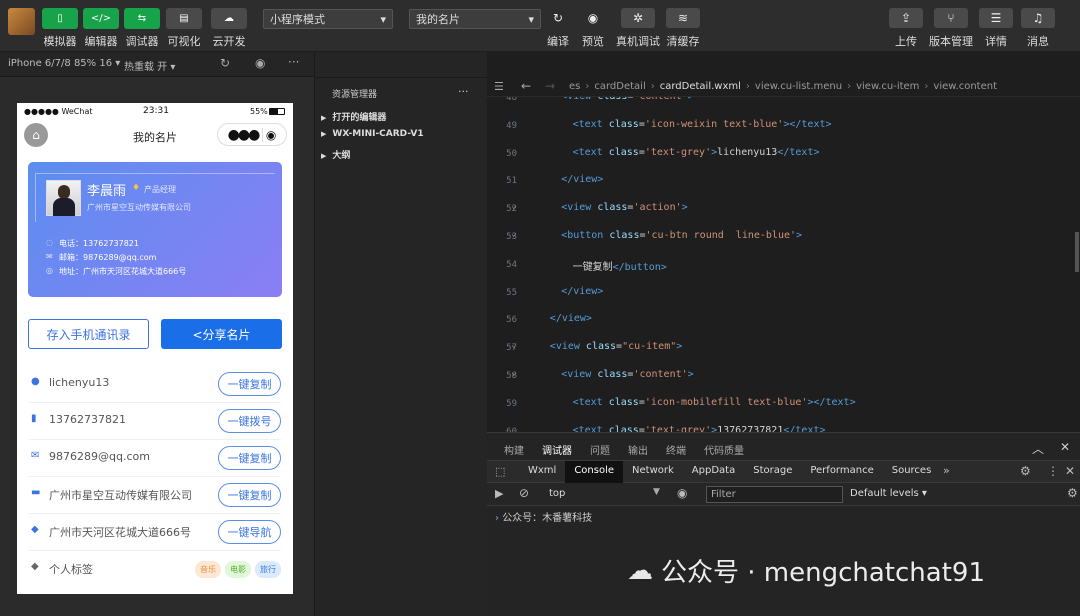 This screenshot has width=1080, height=616. I want to click on breadcrumb-item: view.cu-item, so click(887, 86).